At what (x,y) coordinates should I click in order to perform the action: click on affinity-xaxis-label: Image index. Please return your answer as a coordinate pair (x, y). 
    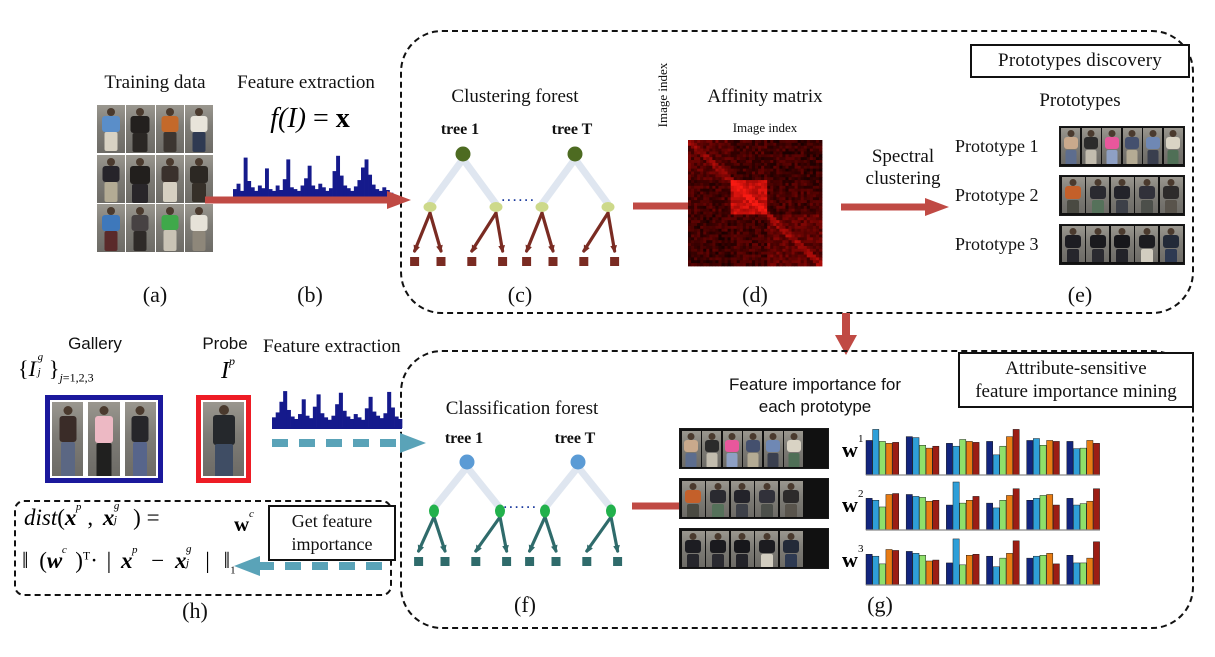
    Looking at the image, I should click on (765, 127).